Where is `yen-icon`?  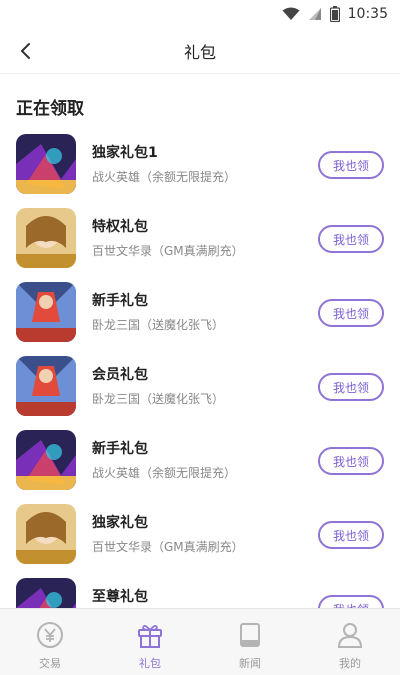 yen-icon is located at coordinates (50, 635).